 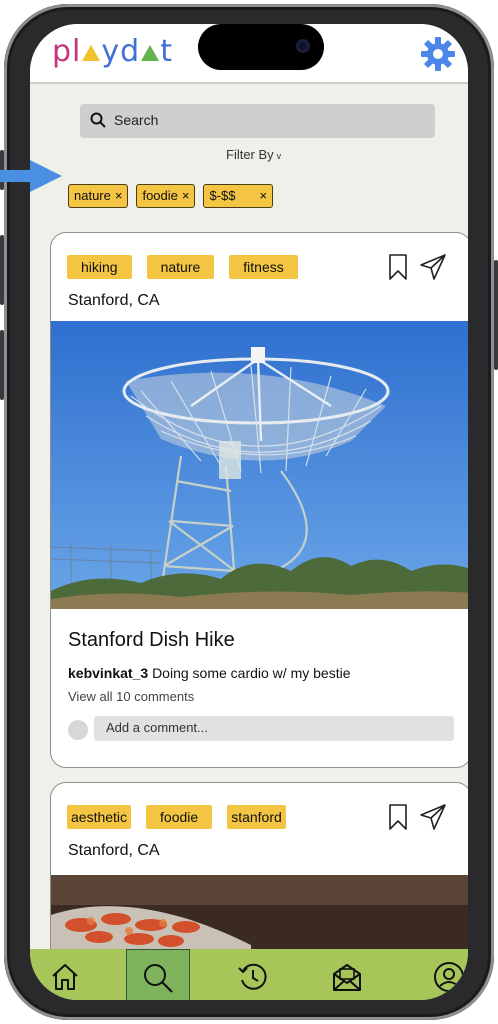 What do you see at coordinates (256, 817) in the screenshot?
I see `tag-badge: stanford` at bounding box center [256, 817].